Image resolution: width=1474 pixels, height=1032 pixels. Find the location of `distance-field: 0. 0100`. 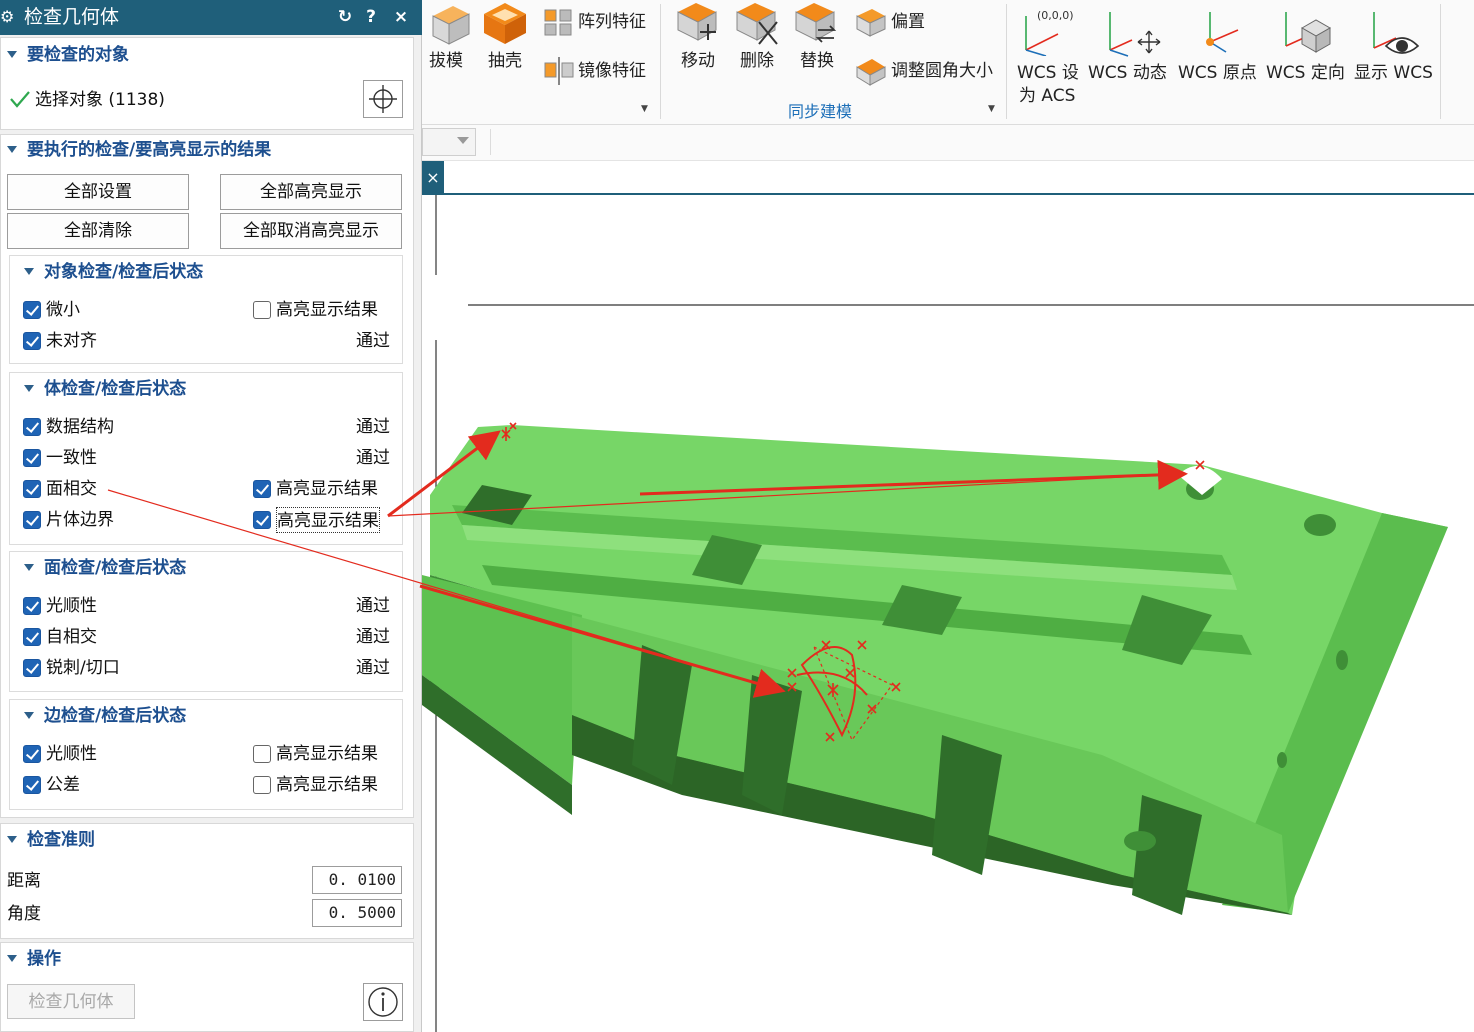

distance-field: 0. 0100 is located at coordinates (357, 880).